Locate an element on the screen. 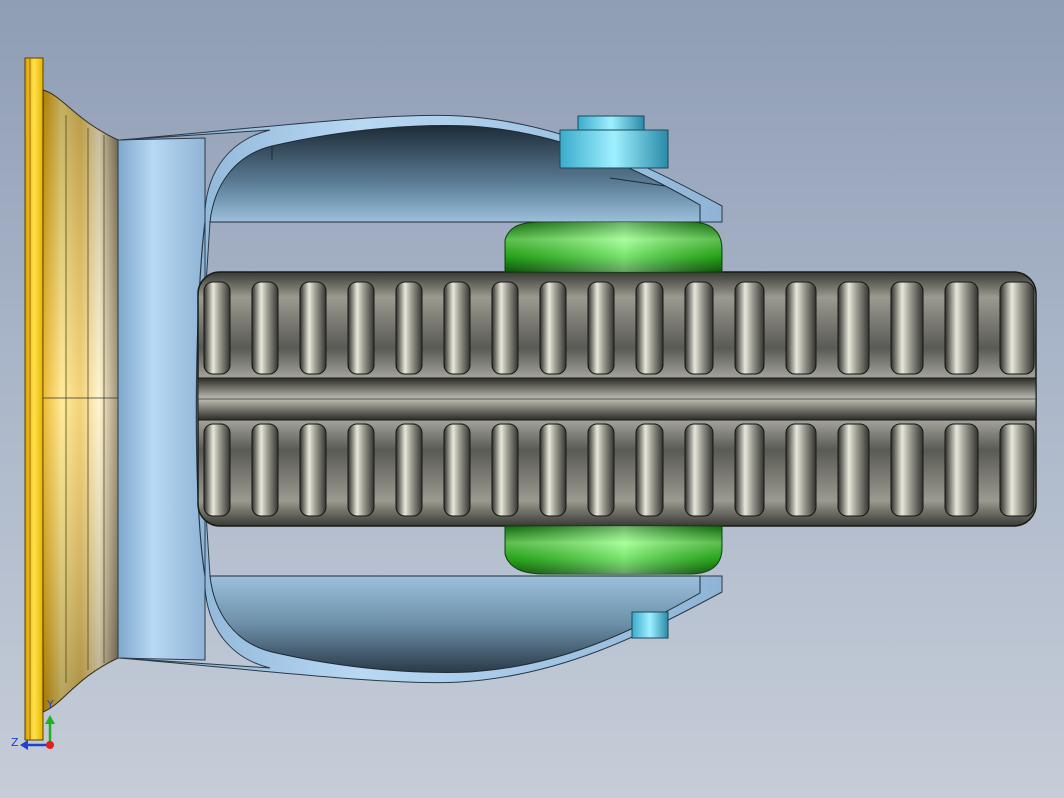 The height and width of the screenshot is (798, 1064). z-axis-arrow is located at coordinates (24, 745).